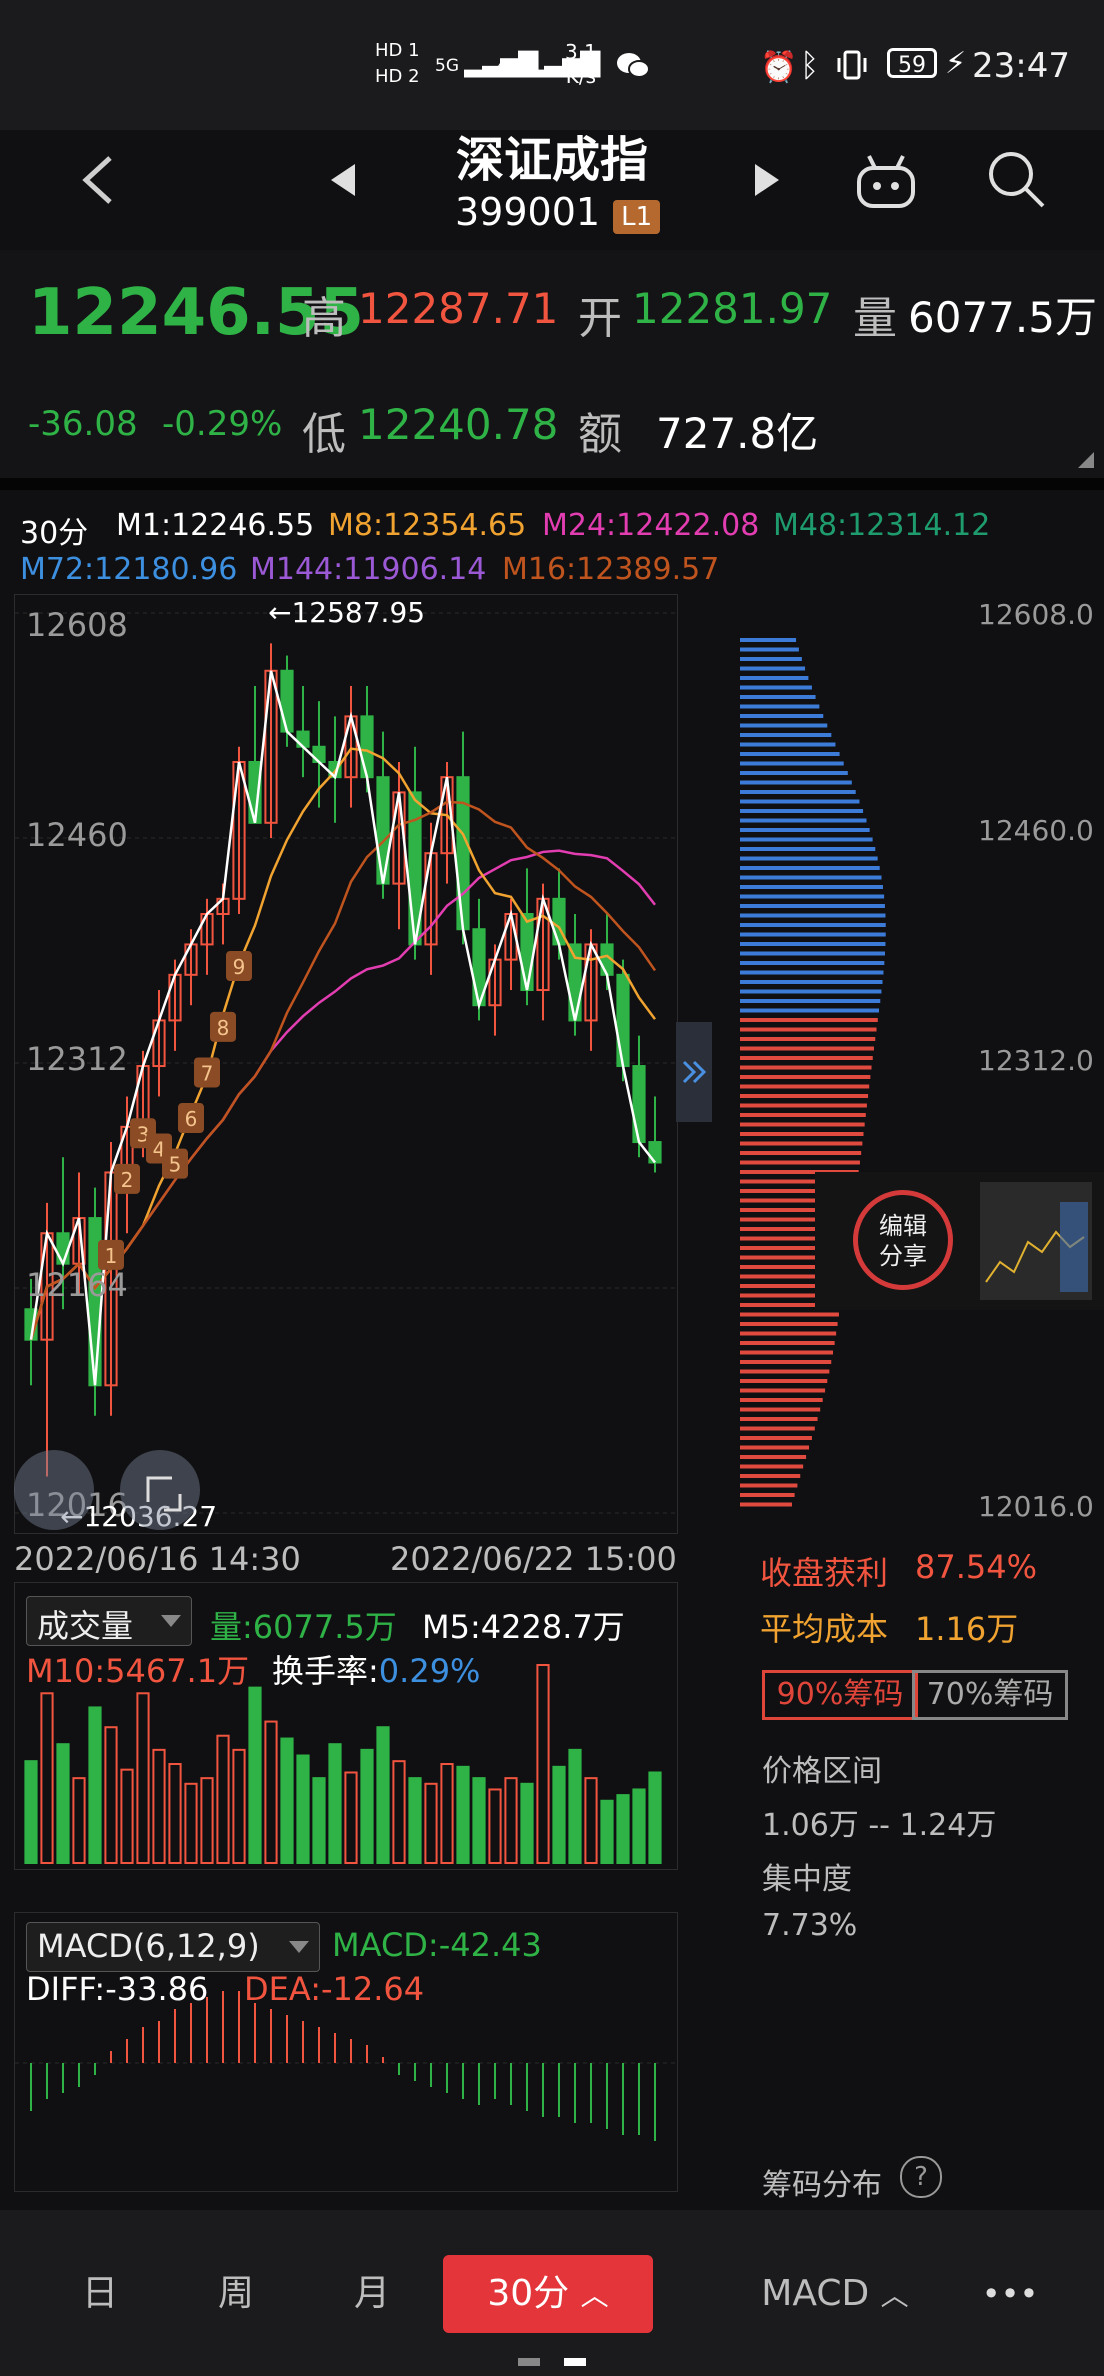 The image size is (1104, 2376). Describe the element at coordinates (100, 2294) in the screenshot. I see `tab-day: 日` at that location.